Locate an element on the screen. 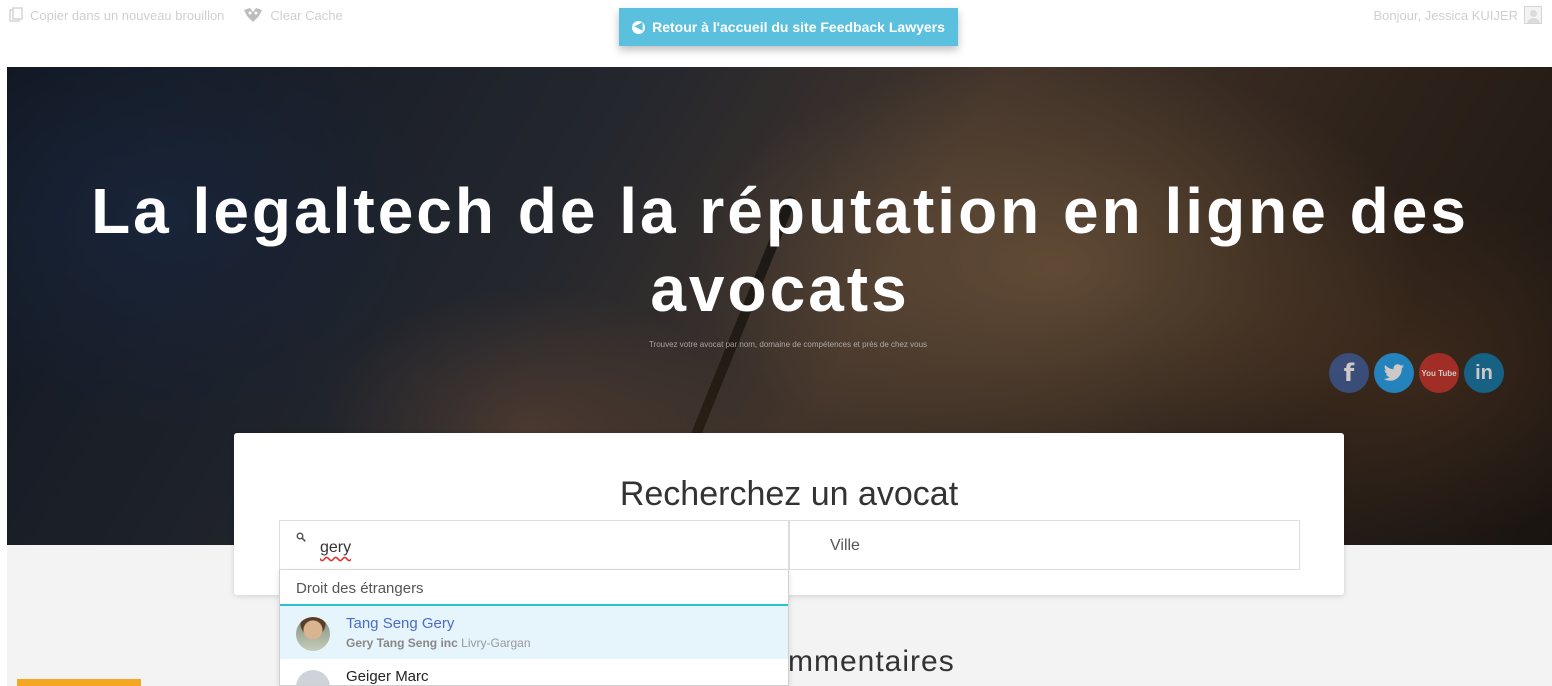 The width and height of the screenshot is (1552, 686). copy-draft-link: Copier dans un nouveau brouillon is located at coordinates (116, 15).